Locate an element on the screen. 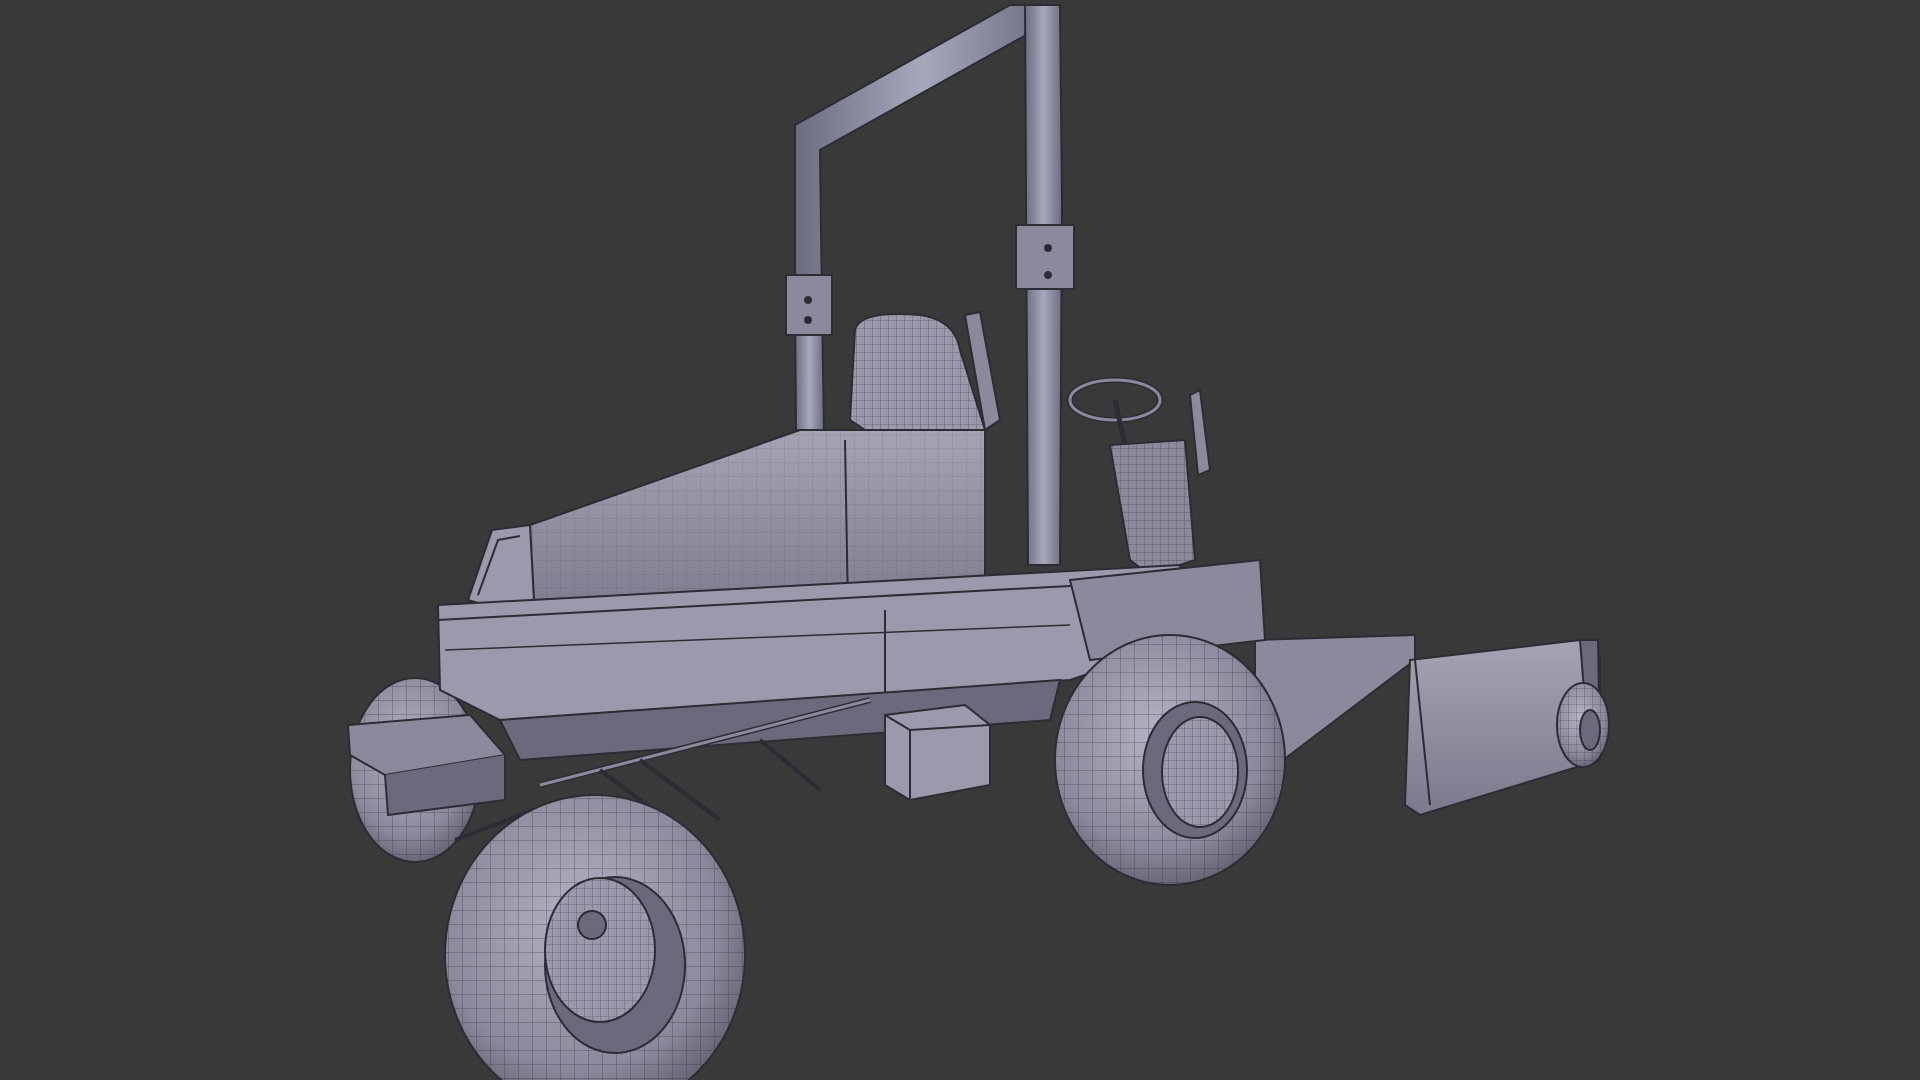  steering-column is located at coordinates (1139, 477).